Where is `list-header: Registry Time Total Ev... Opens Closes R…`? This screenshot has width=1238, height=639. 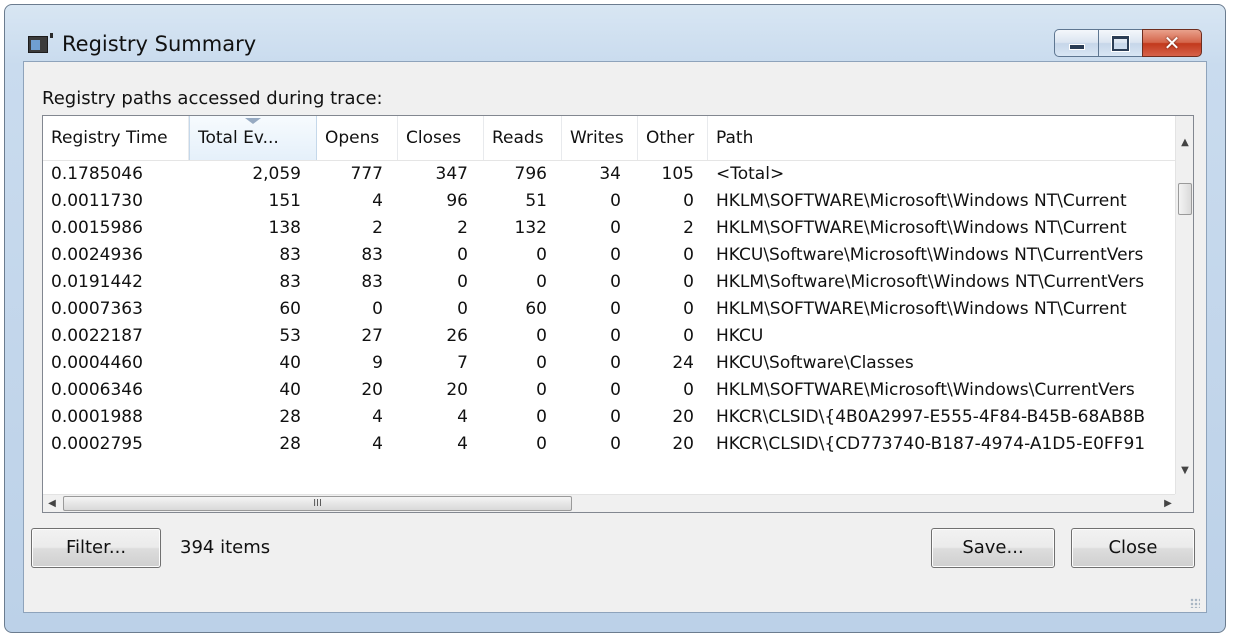
list-header: Registry Time Total Ev... Opens Closes R… is located at coordinates (610, 138).